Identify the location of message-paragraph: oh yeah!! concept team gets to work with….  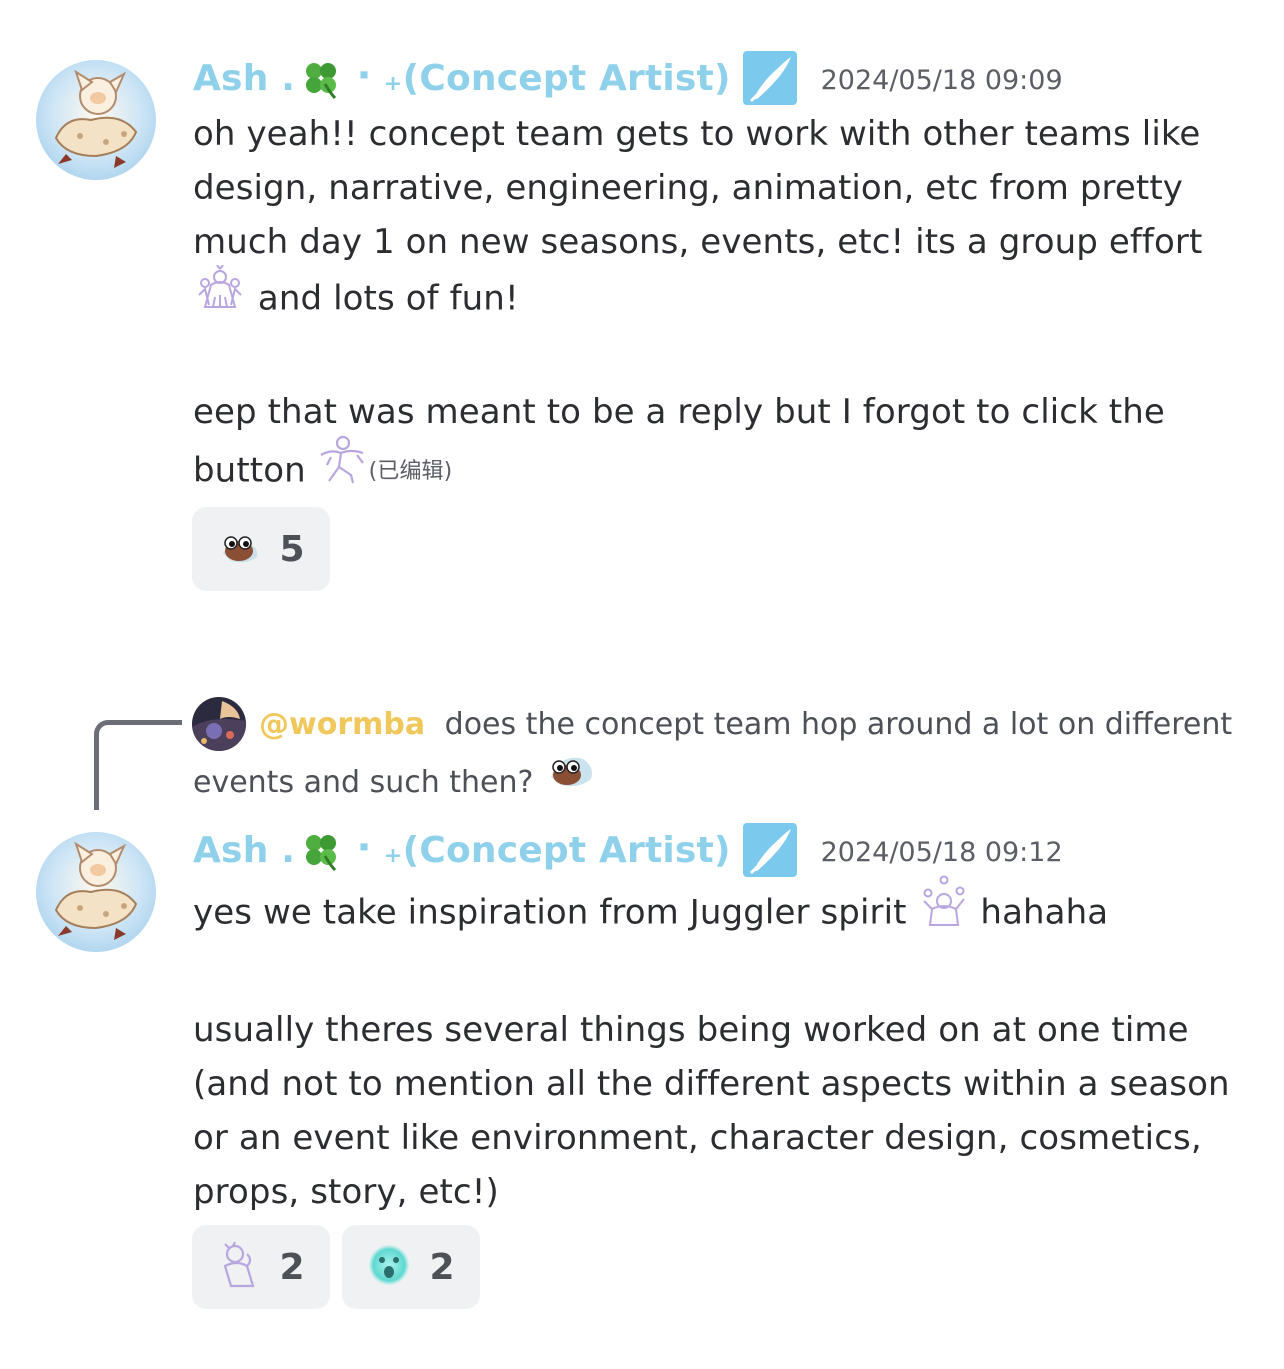
(723, 219).